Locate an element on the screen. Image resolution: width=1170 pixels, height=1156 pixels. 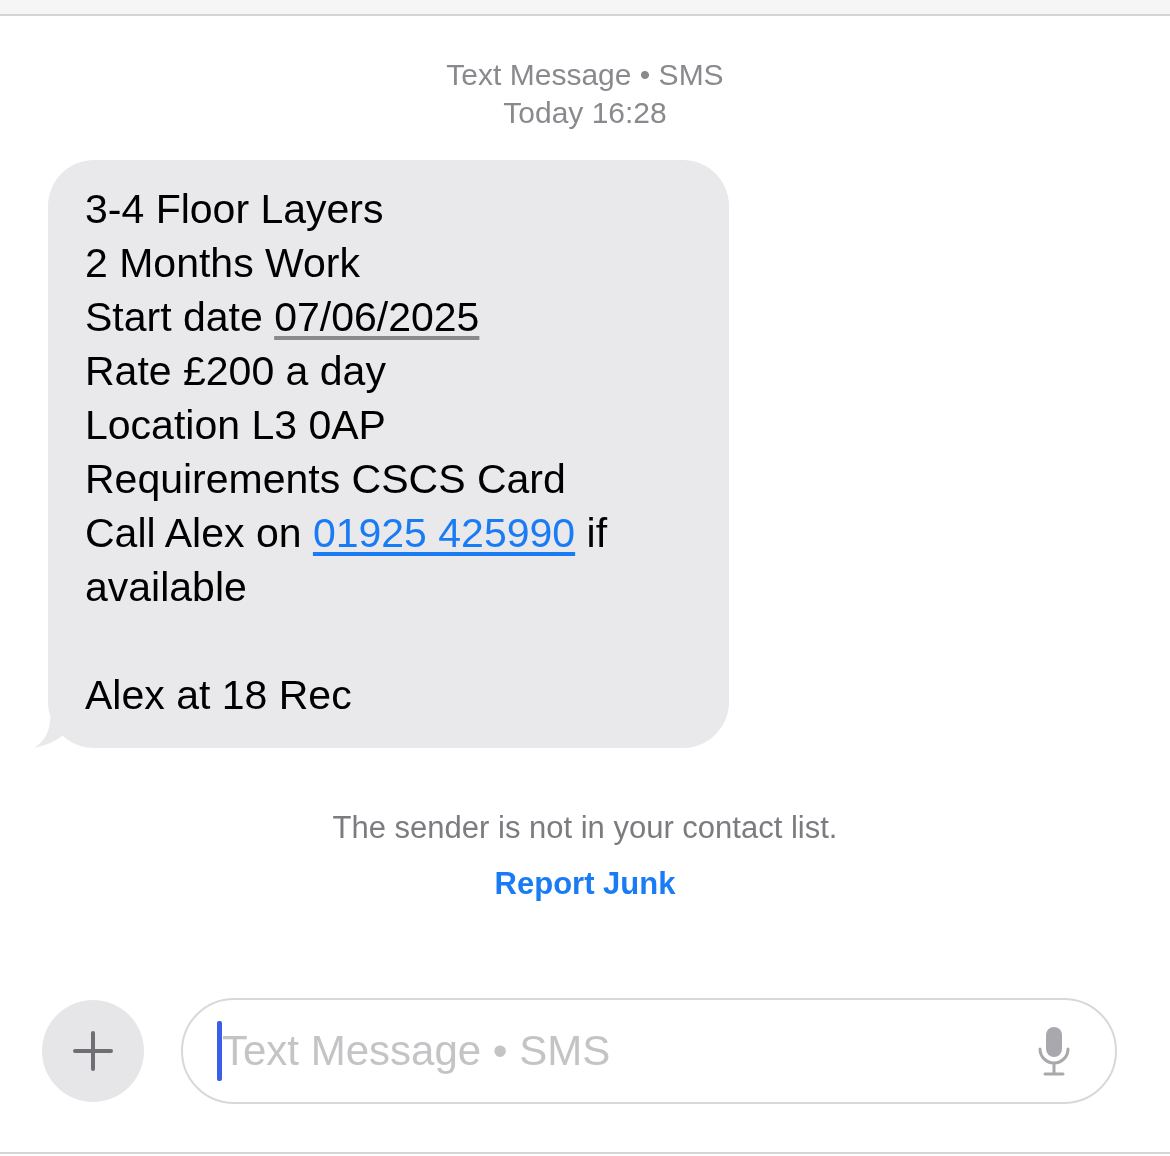
message-line: Rate £200 a day is located at coordinates (236, 371).